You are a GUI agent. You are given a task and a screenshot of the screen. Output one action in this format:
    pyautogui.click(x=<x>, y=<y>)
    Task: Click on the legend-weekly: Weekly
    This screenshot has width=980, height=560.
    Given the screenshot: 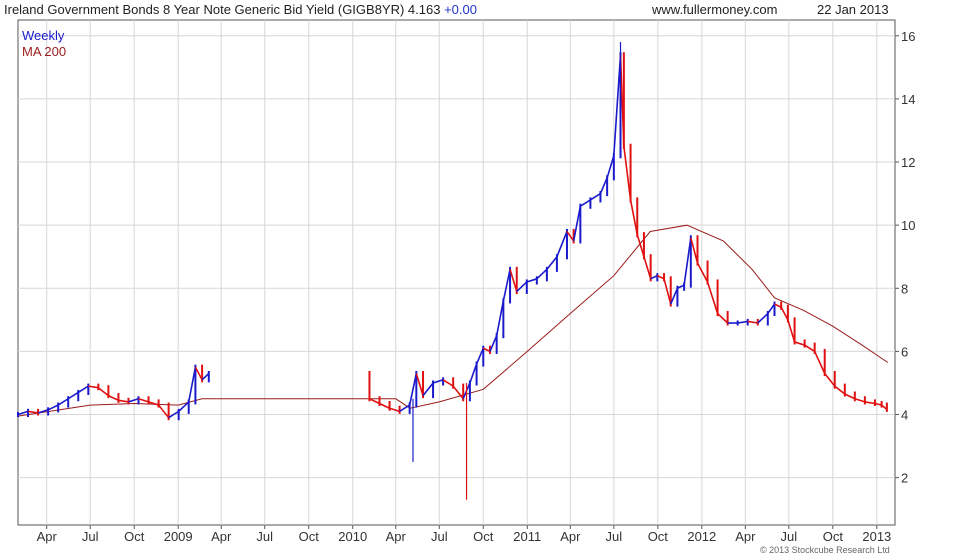 What is the action you would take?
    pyautogui.click(x=43, y=35)
    